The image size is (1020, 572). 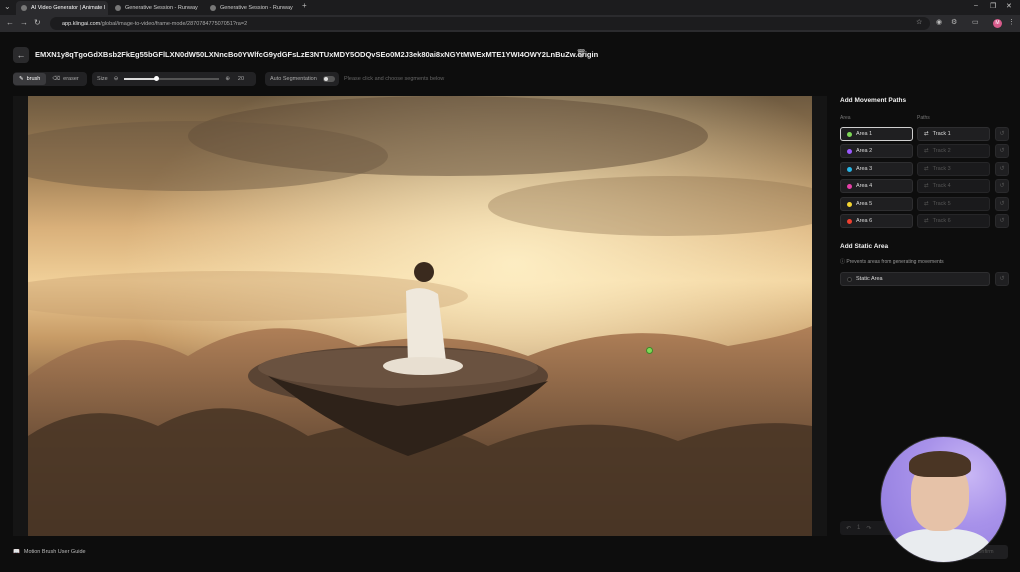 What do you see at coordinates (328, 79) in the screenshot?
I see `auto-segmentation-toggle` at bounding box center [328, 79].